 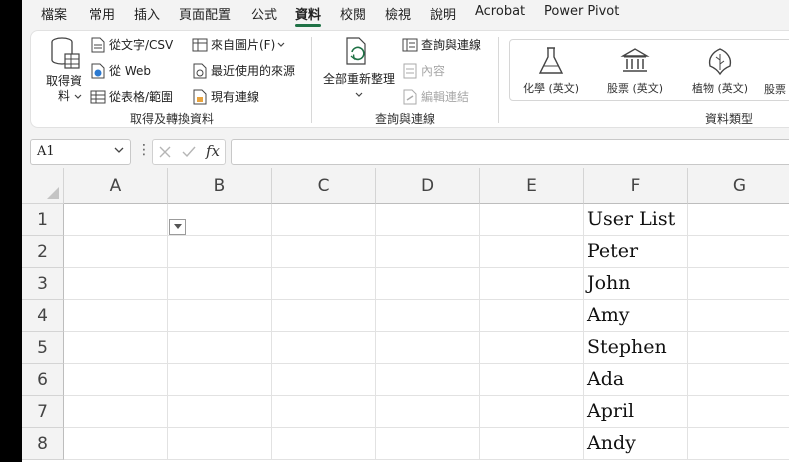 What do you see at coordinates (120, 70) in the screenshot?
I see `from-web-button: 從 Web` at bounding box center [120, 70].